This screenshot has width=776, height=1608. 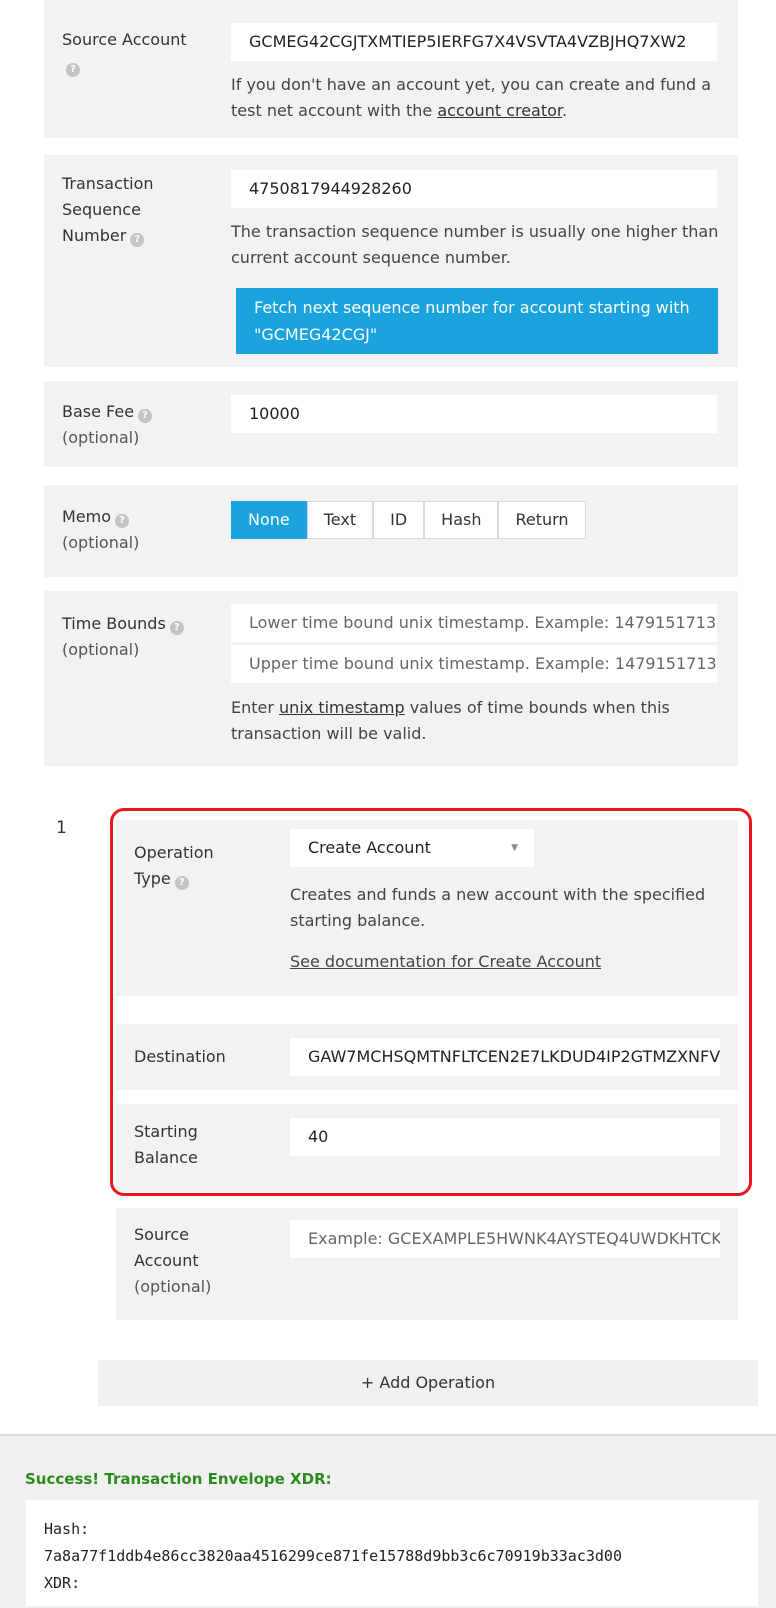 I want to click on destination-input: GAW7MCHSQMTNFLTCEN2E7LKDUD4IP2GTMZXNFVSP, so click(x=505, y=1057).